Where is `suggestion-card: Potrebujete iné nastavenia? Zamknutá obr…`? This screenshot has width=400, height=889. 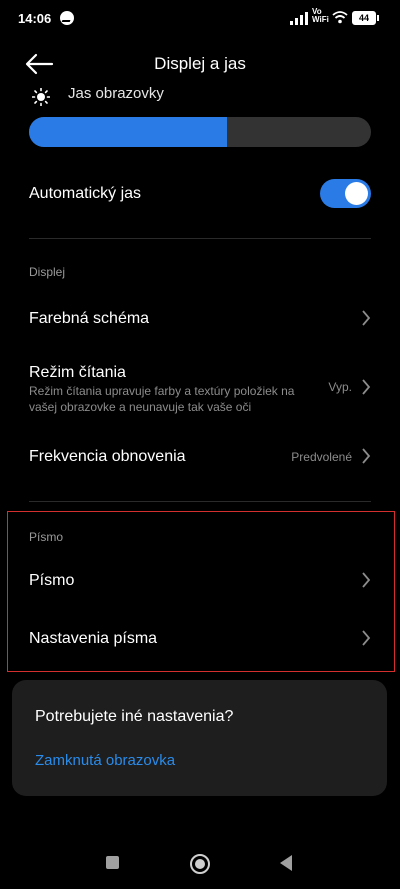
suggestion-card: Potrebujete iné nastavenia? Zamknutá obr… is located at coordinates (199, 738).